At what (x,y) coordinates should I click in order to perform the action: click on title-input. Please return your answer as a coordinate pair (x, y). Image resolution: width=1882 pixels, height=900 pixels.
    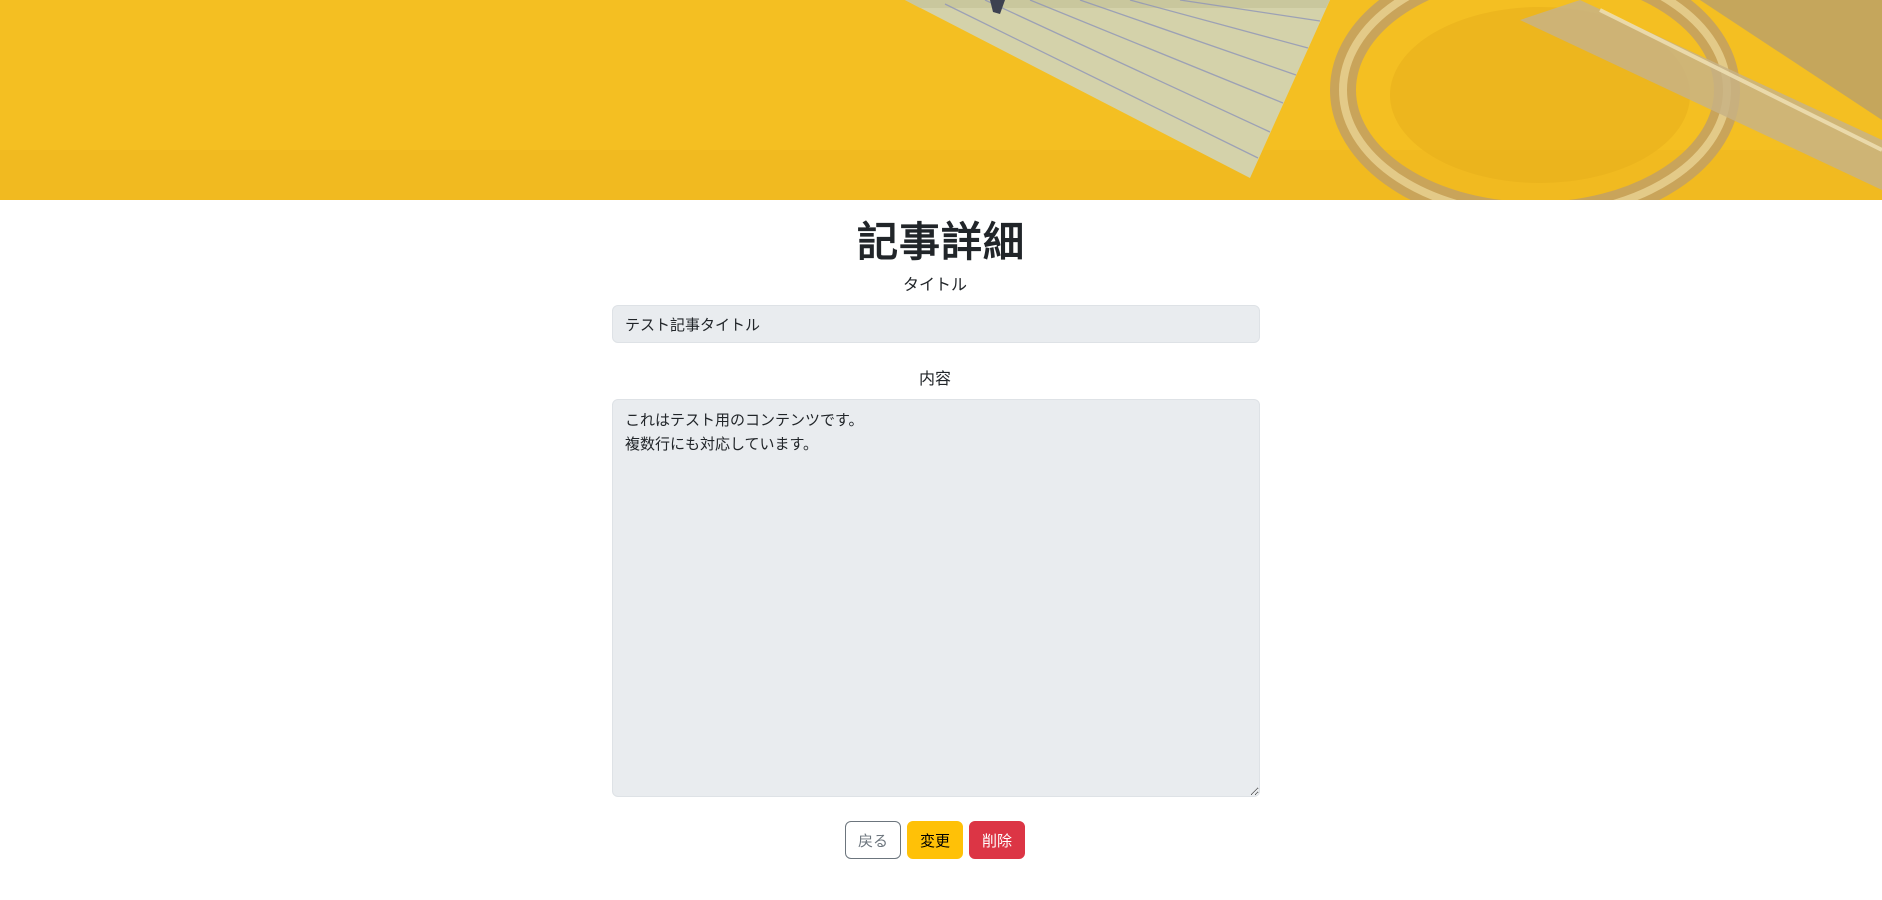
    Looking at the image, I should click on (936, 324).